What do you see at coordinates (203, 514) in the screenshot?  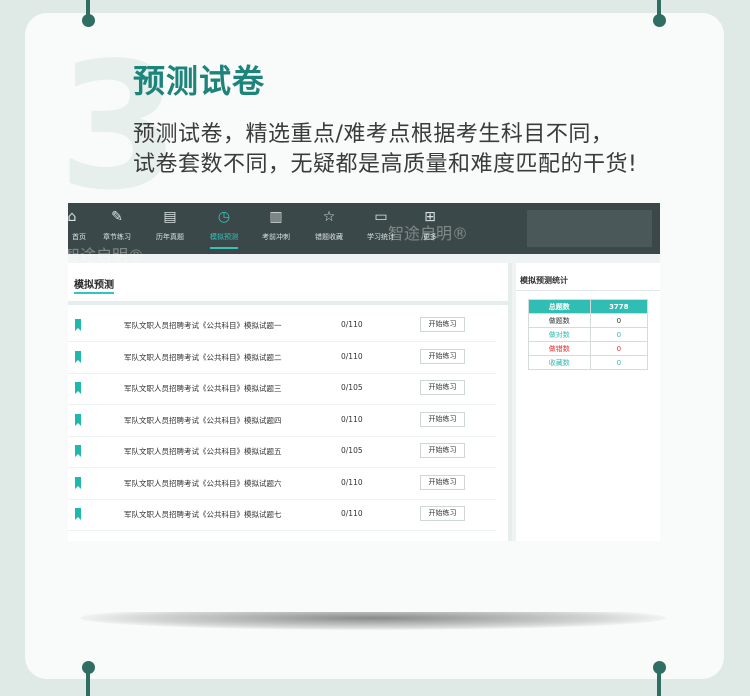 I see `exam-name: 军队文职人员招聘考试《公共科目》模拟试题七` at bounding box center [203, 514].